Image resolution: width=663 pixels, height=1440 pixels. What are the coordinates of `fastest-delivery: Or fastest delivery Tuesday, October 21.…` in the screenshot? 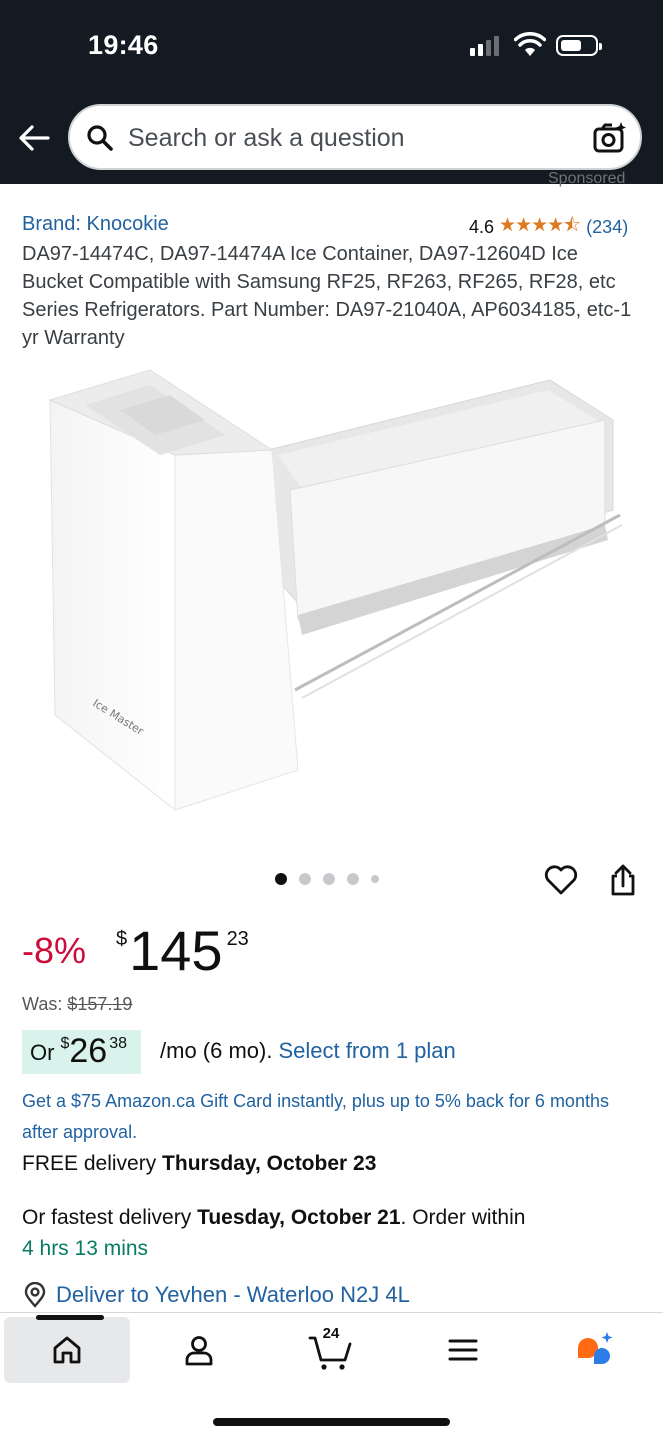 It's located at (337, 1233).